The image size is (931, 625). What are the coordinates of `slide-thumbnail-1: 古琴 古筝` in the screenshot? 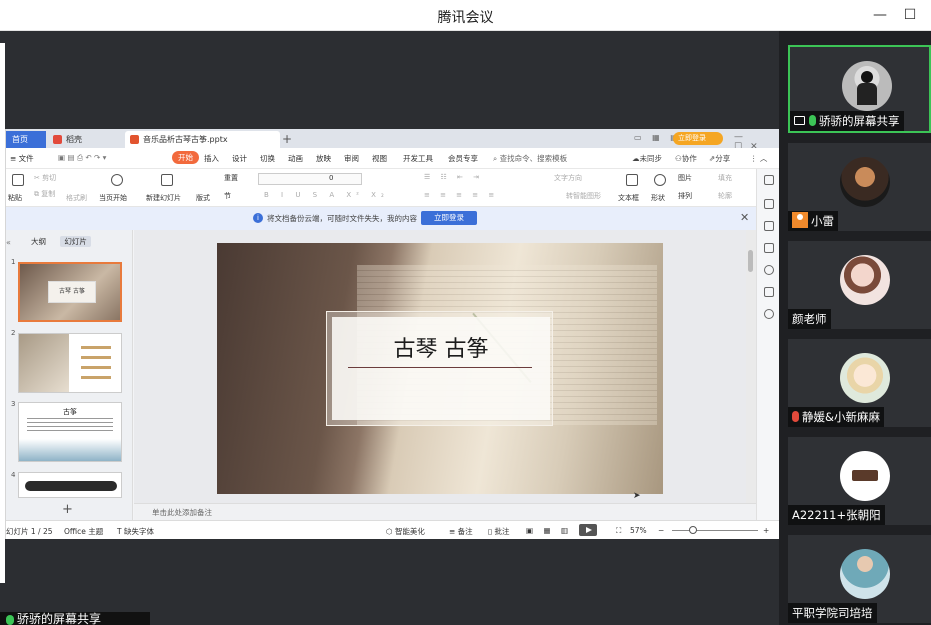 It's located at (70, 292).